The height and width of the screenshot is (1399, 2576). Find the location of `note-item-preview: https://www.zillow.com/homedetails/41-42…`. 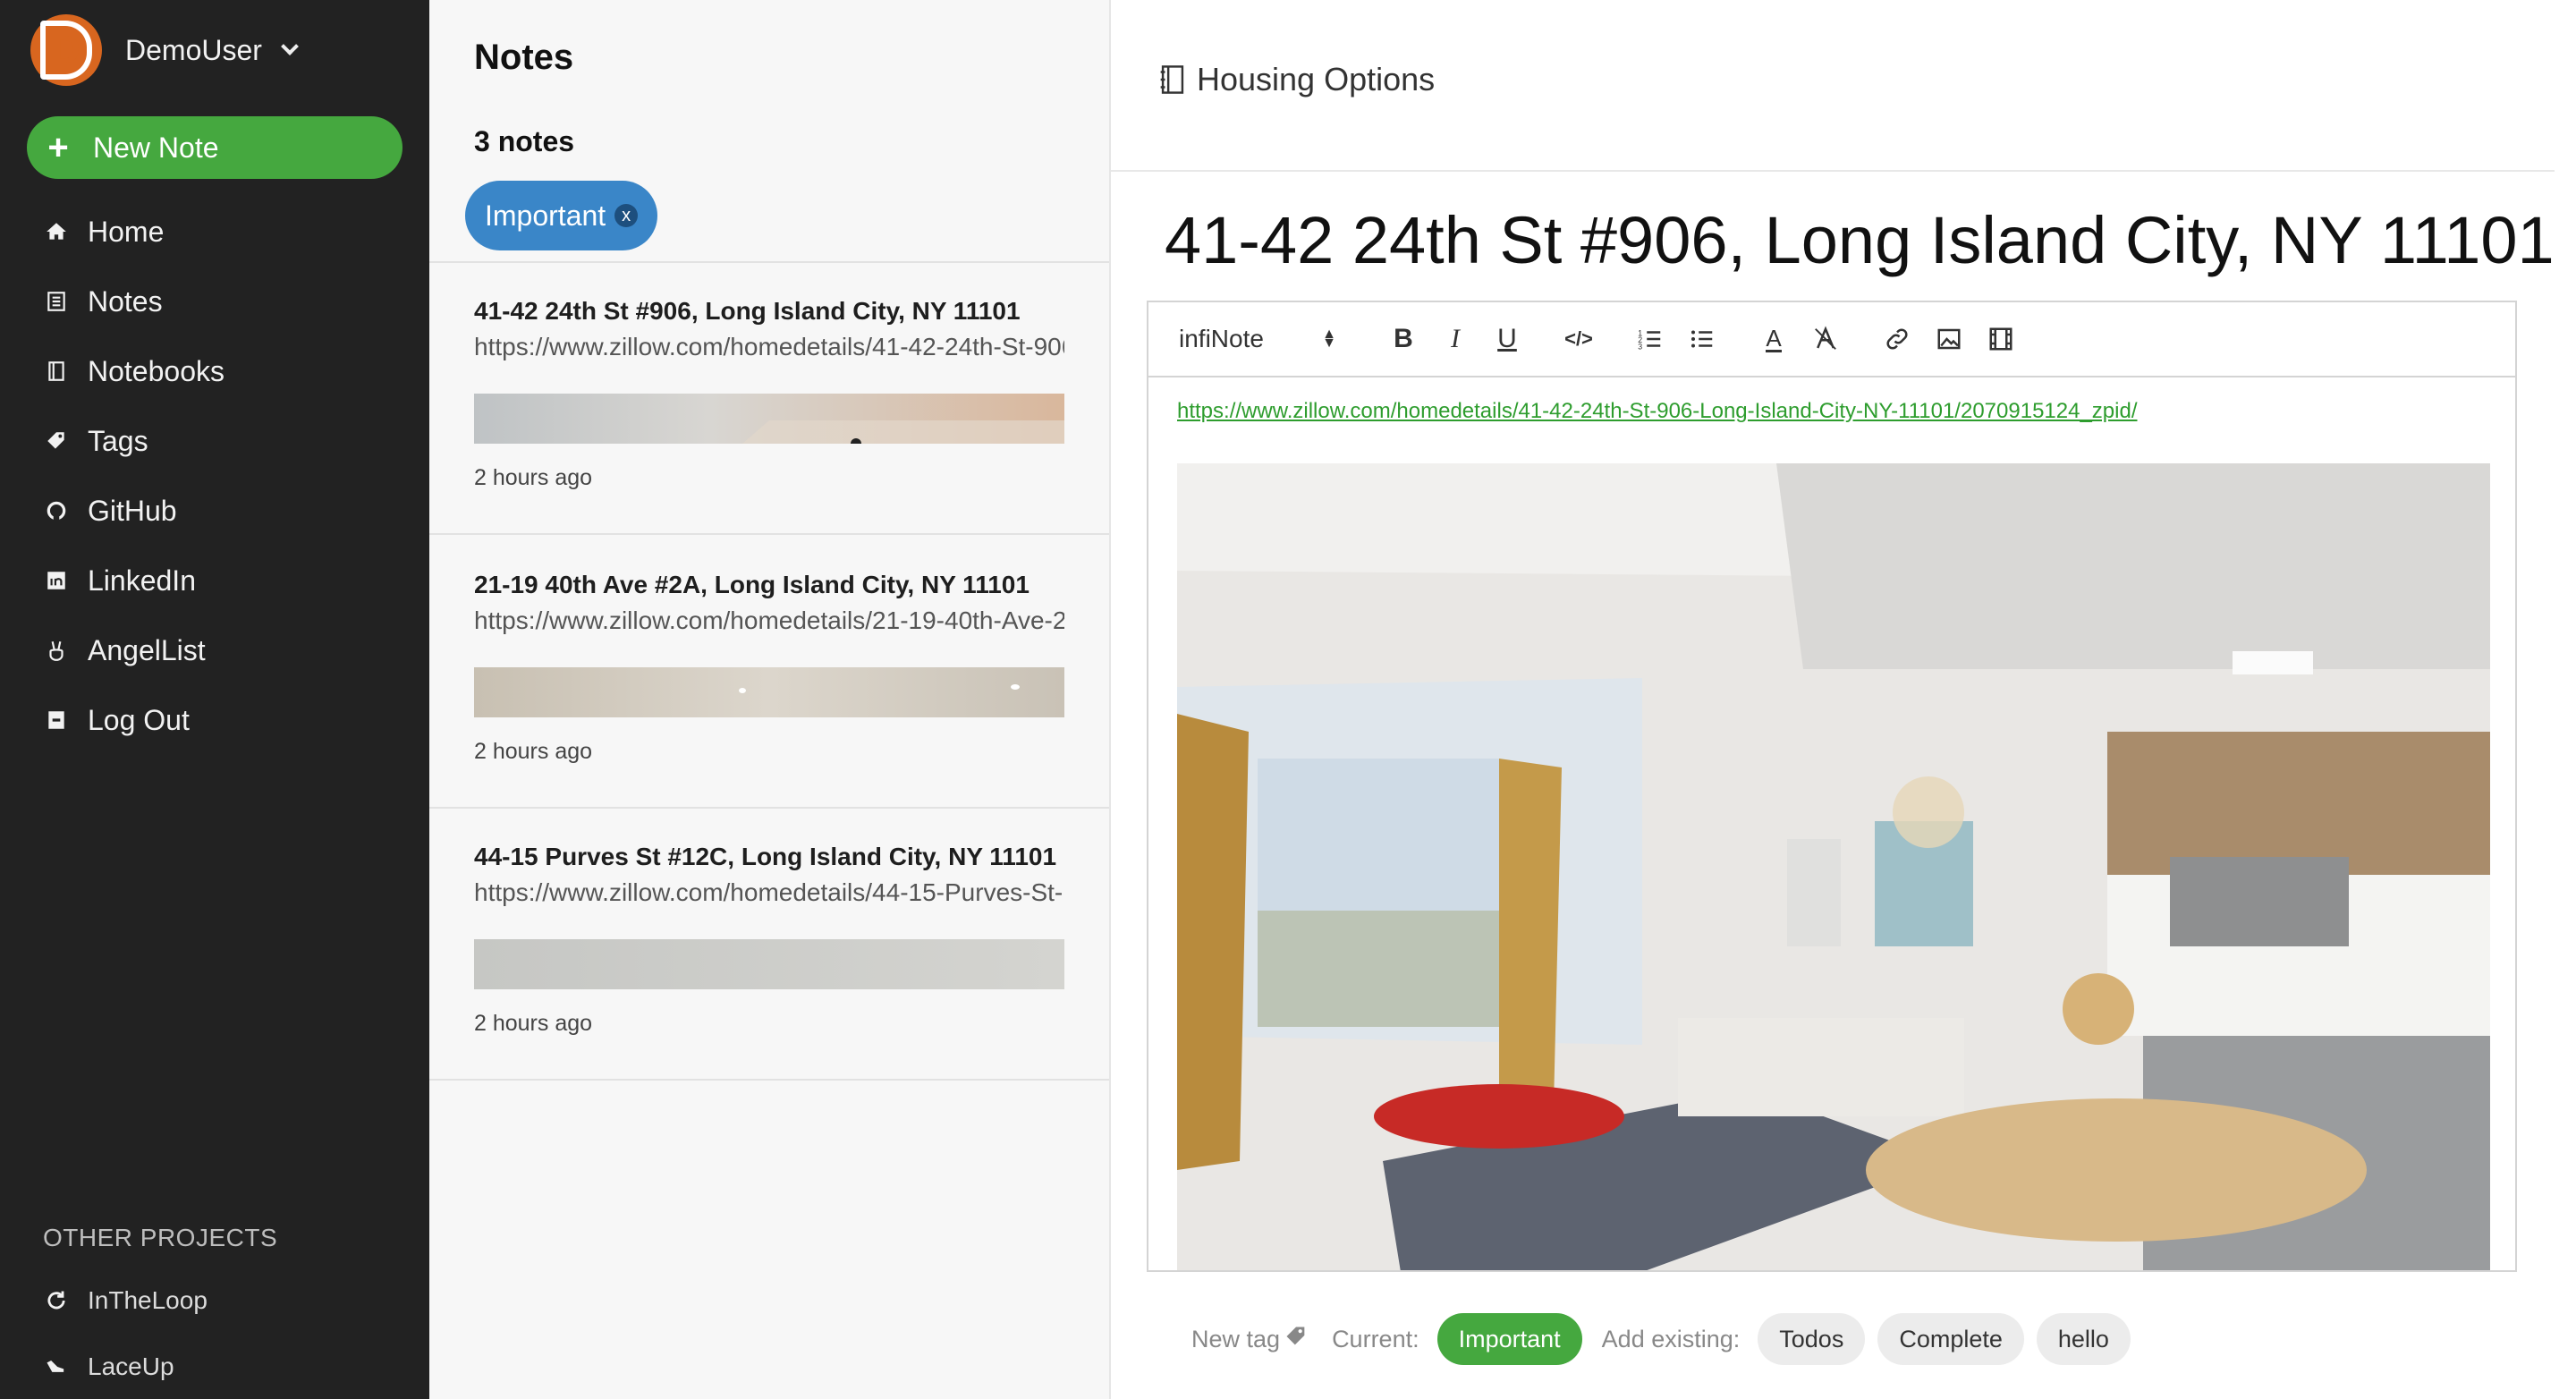

note-item-preview: https://www.zillow.com/homedetails/41-42… is located at coordinates (769, 346).